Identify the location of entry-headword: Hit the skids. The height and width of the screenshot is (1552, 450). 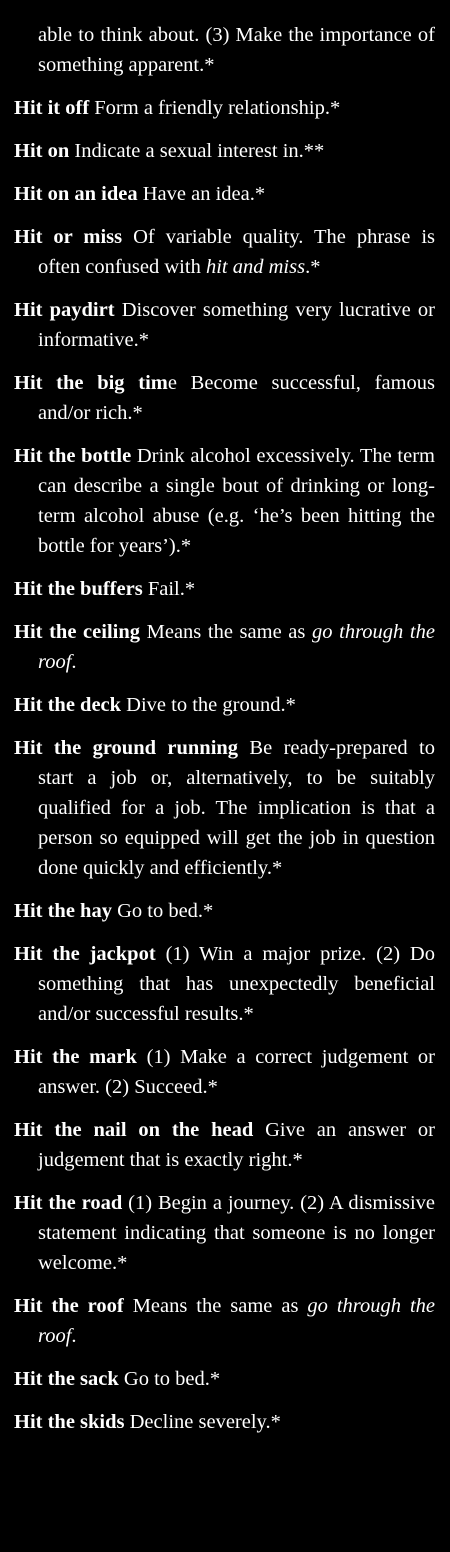
(69, 1422).